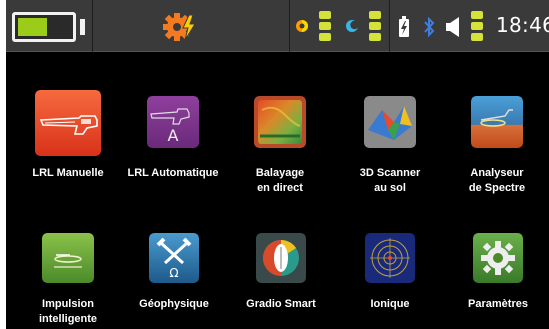 The width and height of the screenshot is (549, 329). Describe the element at coordinates (174, 304) in the screenshot. I see `app-label: Géophysique` at that location.